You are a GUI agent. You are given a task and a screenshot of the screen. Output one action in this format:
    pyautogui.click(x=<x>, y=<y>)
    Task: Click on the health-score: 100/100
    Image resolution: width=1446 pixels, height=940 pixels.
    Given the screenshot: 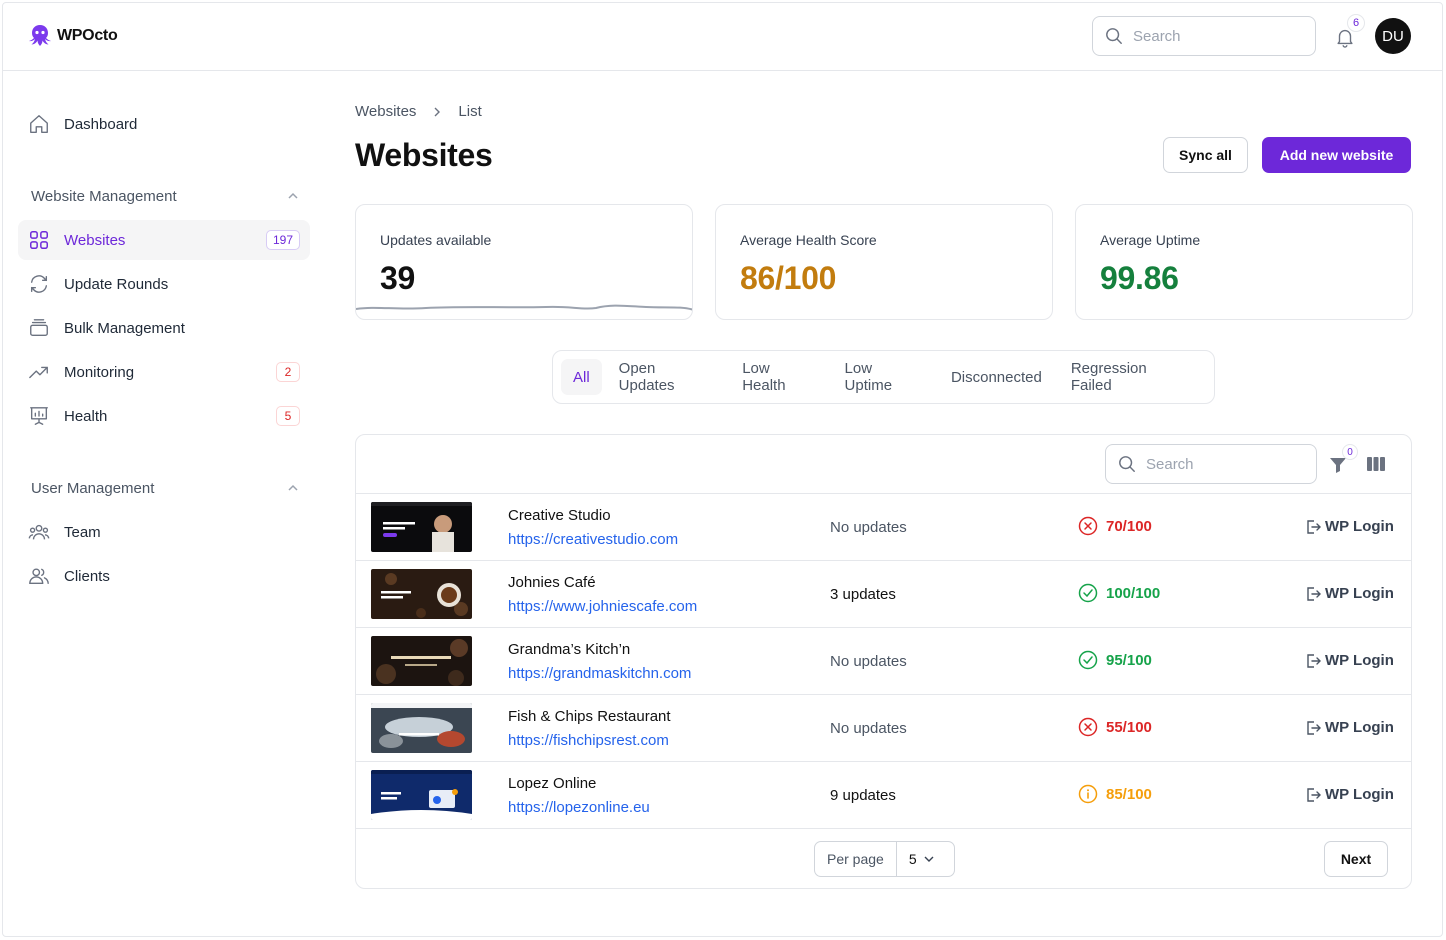 What is the action you would take?
    pyautogui.click(x=1119, y=593)
    